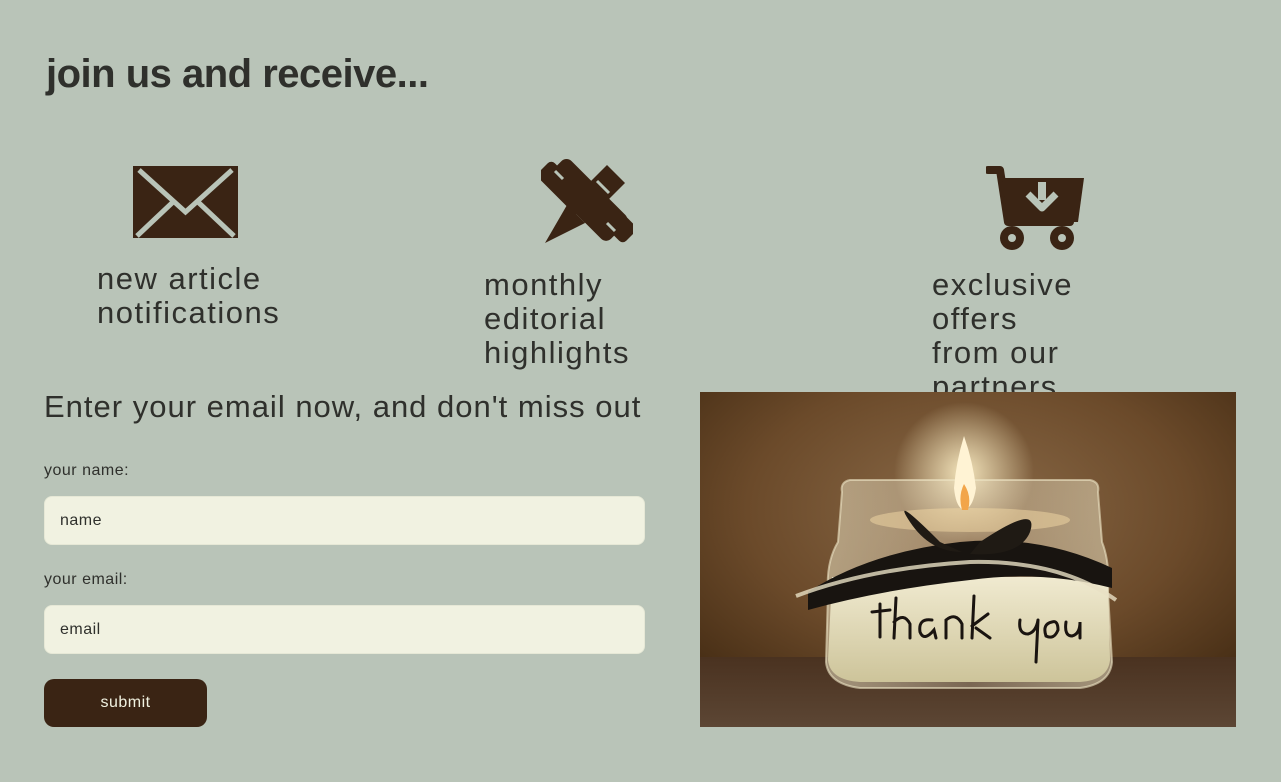  What do you see at coordinates (1035, 210) in the screenshot?
I see `cart-download-icon` at bounding box center [1035, 210].